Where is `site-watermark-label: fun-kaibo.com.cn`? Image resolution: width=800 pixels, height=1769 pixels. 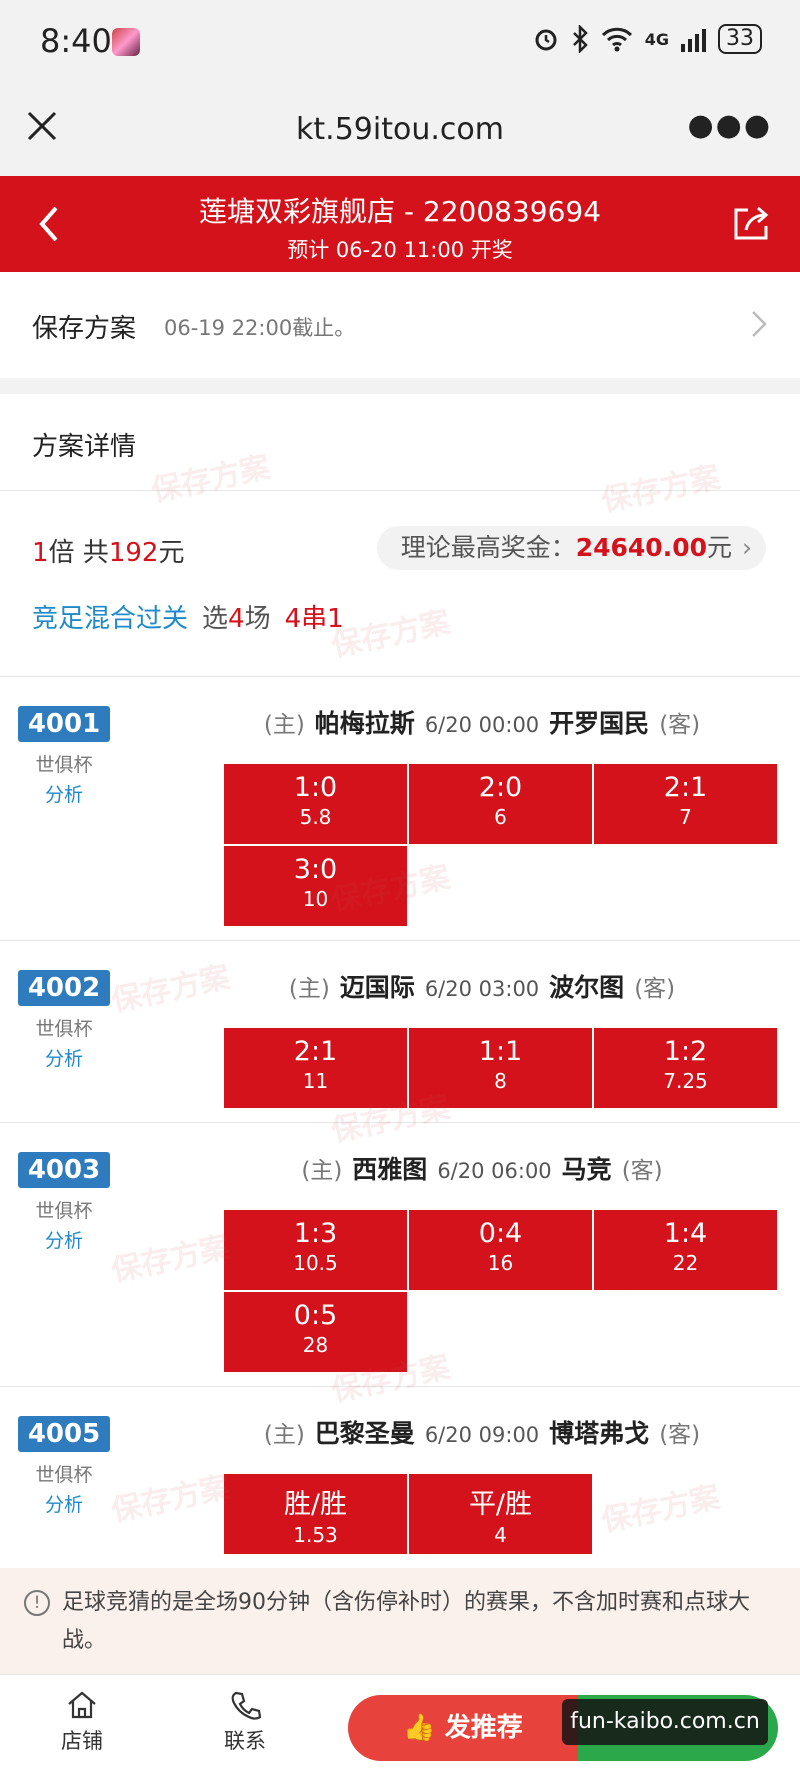
site-watermark-label: fun-kaibo.com.cn is located at coordinates (665, 1722).